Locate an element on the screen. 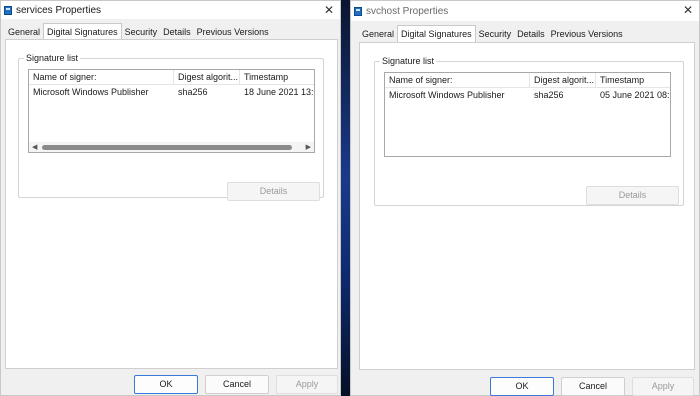 This screenshot has width=700, height=396. horizontal-scrollbar: ◀ ▶ is located at coordinates (171, 147).